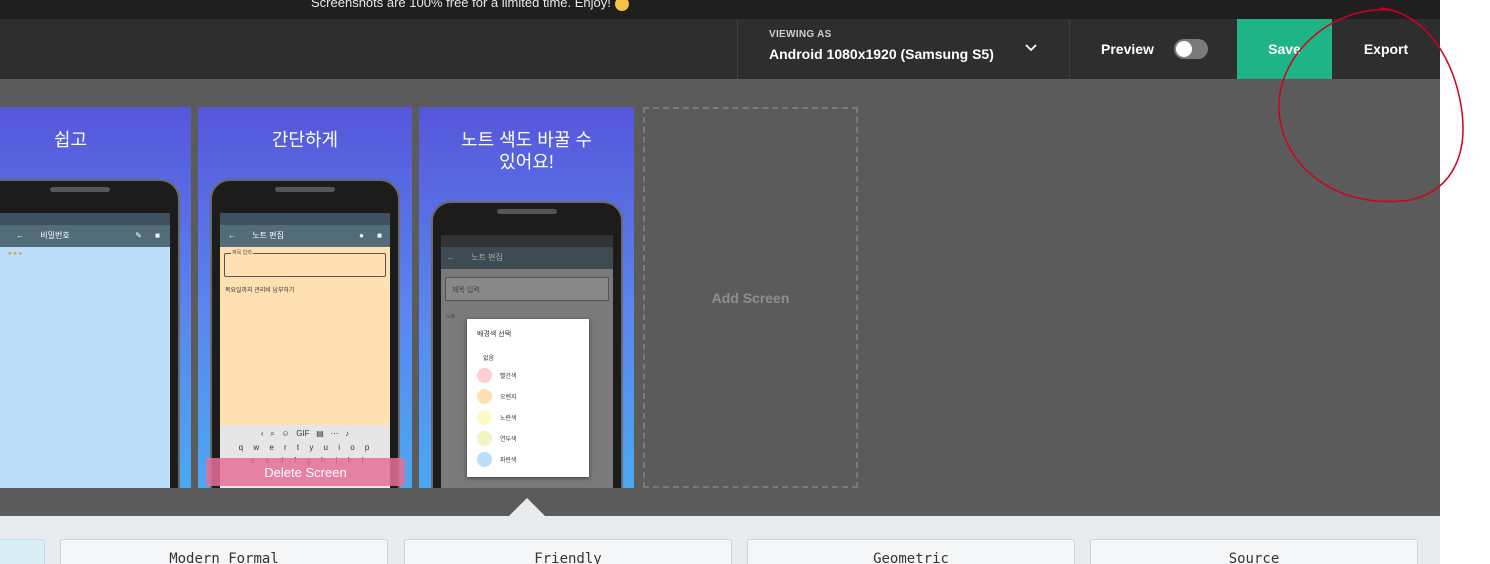 The height and width of the screenshot is (564, 1490). Describe the element at coordinates (531, 357) in the screenshot. I see `option-none: 없음` at that location.